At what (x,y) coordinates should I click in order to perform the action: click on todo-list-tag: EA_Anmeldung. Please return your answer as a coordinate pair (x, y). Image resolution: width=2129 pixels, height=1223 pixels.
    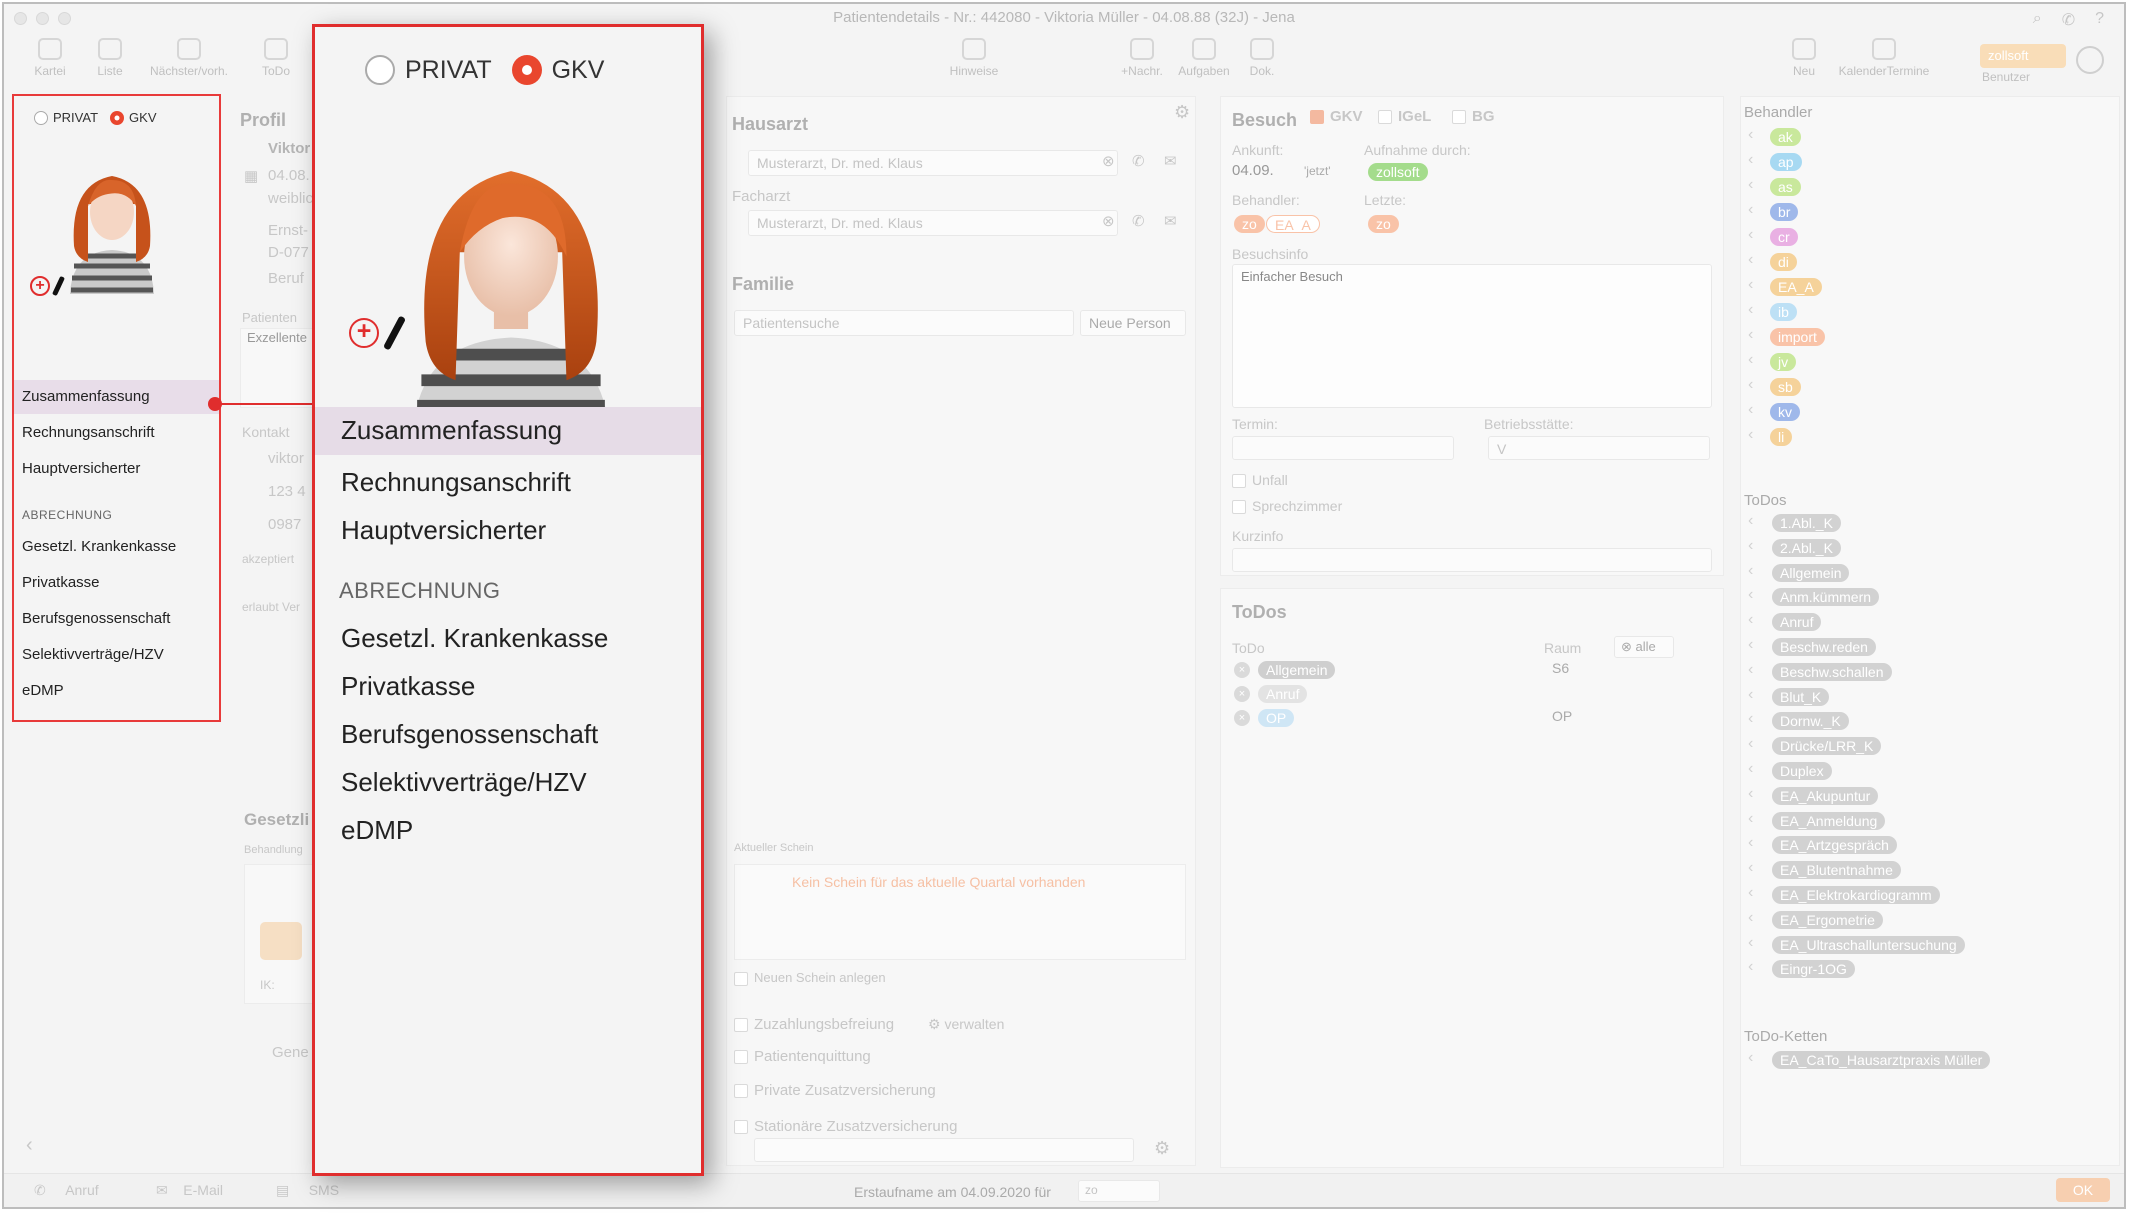
    Looking at the image, I should click on (1829, 820).